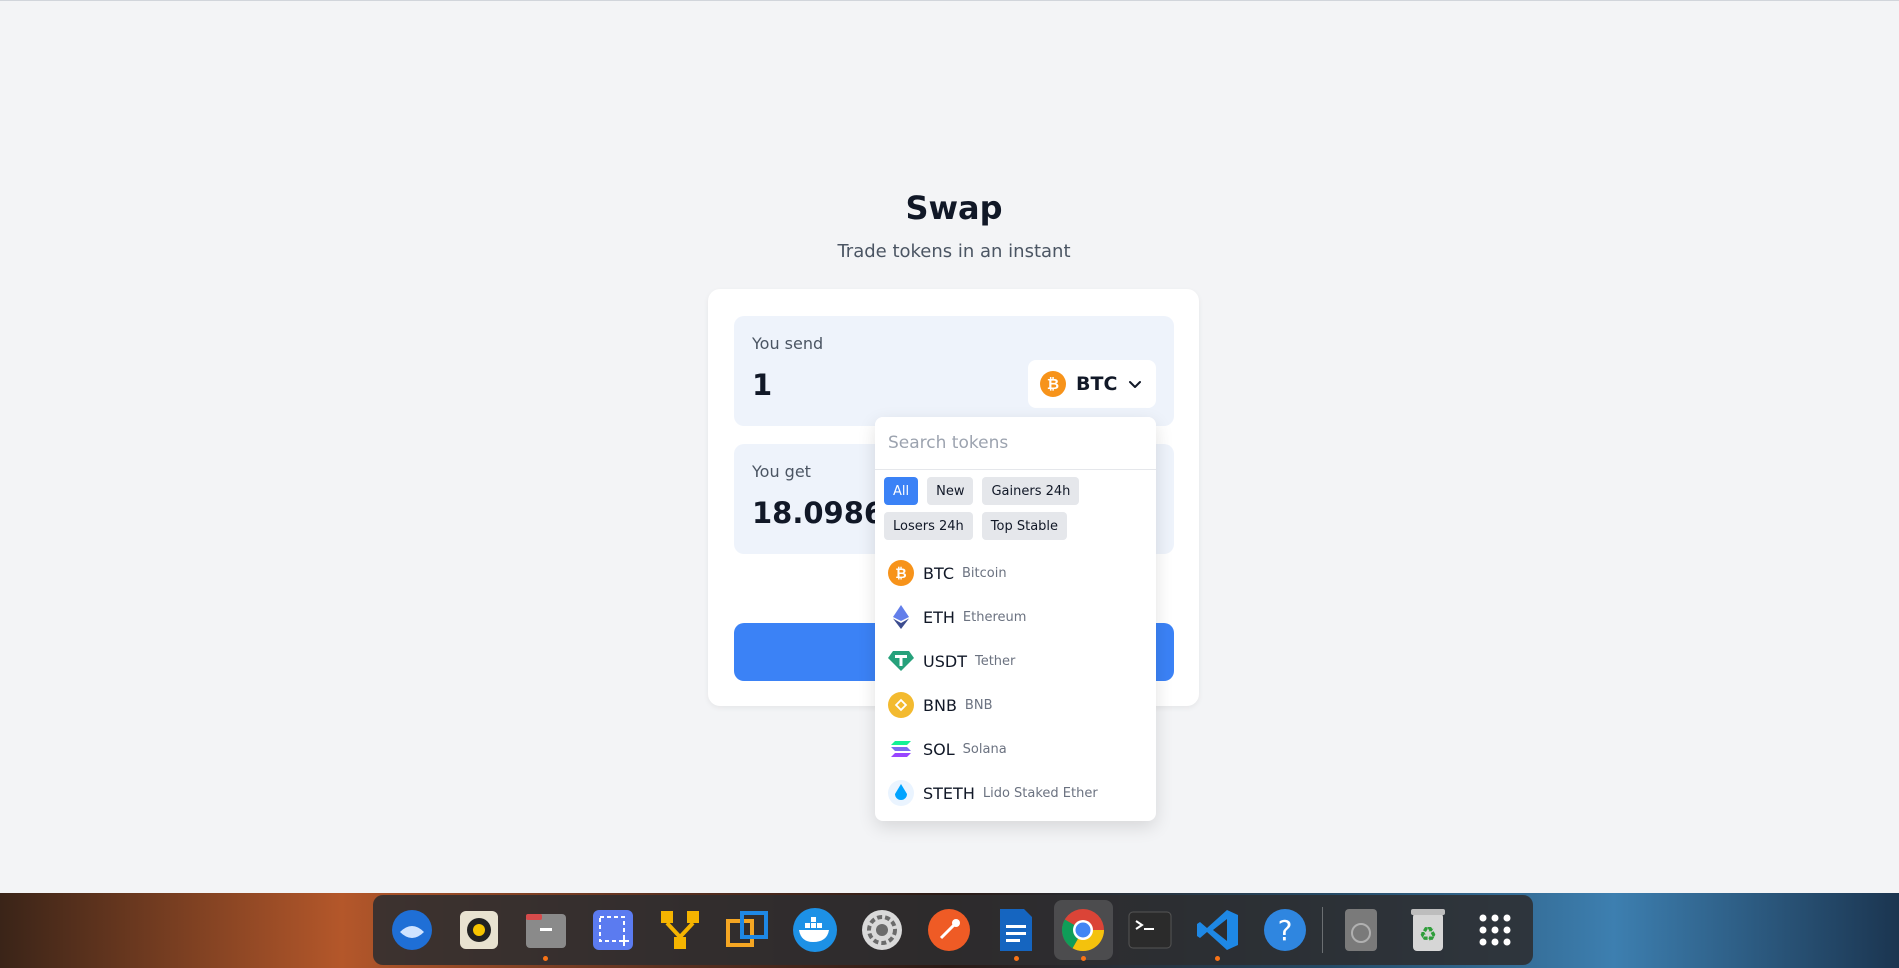 This screenshot has height=968, width=1899. I want to click on window-top-border, so click(949, 0).